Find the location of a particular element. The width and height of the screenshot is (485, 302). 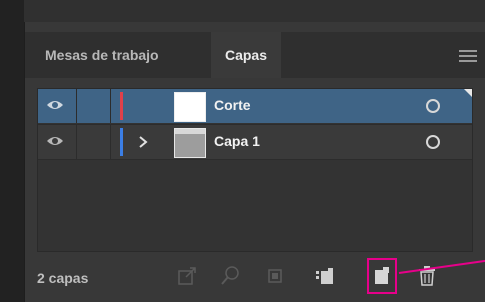

clip-mask-icon is located at coordinates (275, 276).